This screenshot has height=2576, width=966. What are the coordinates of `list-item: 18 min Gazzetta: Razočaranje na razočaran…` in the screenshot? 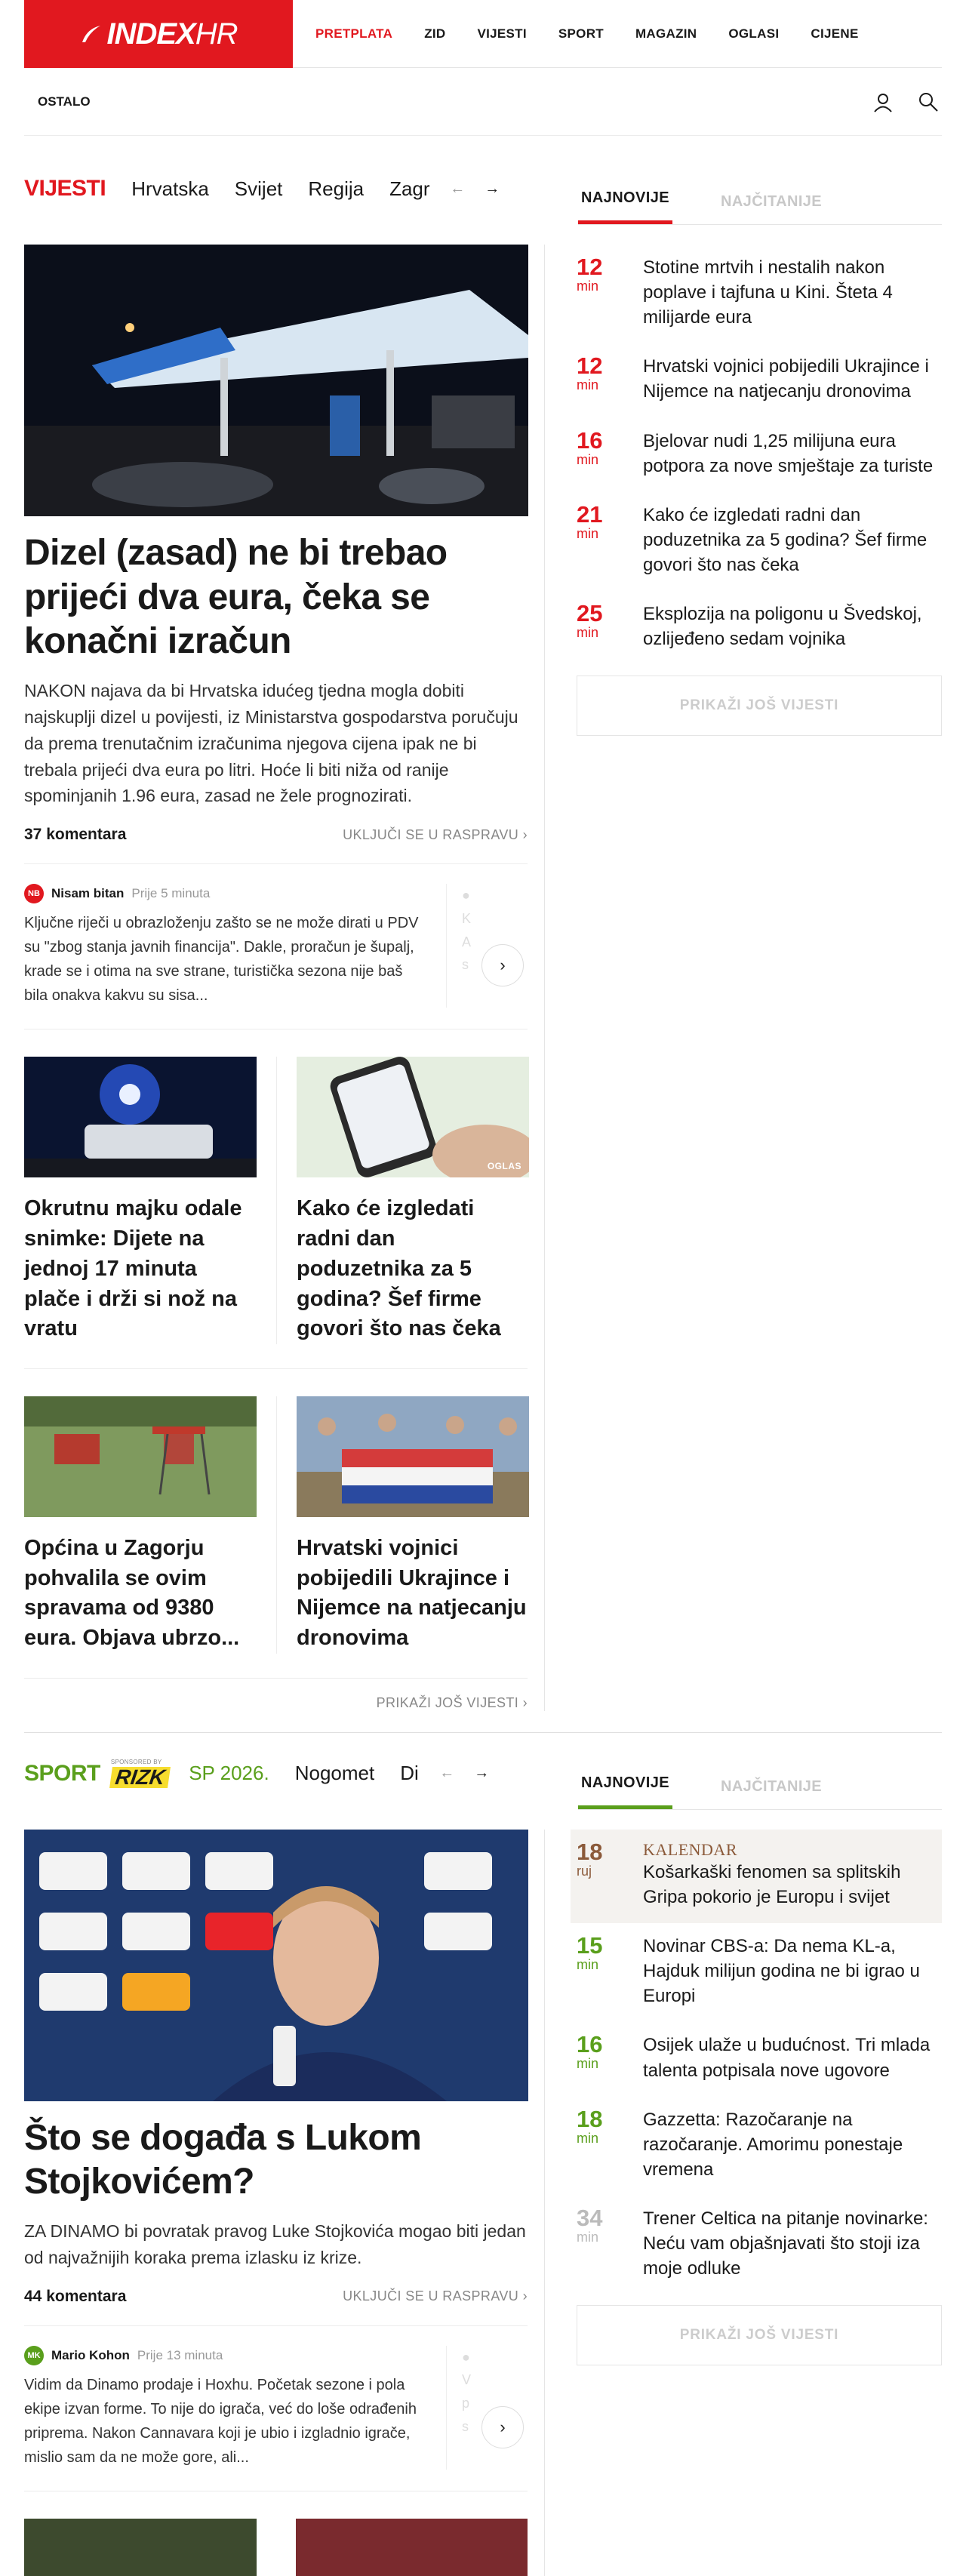 It's located at (759, 2146).